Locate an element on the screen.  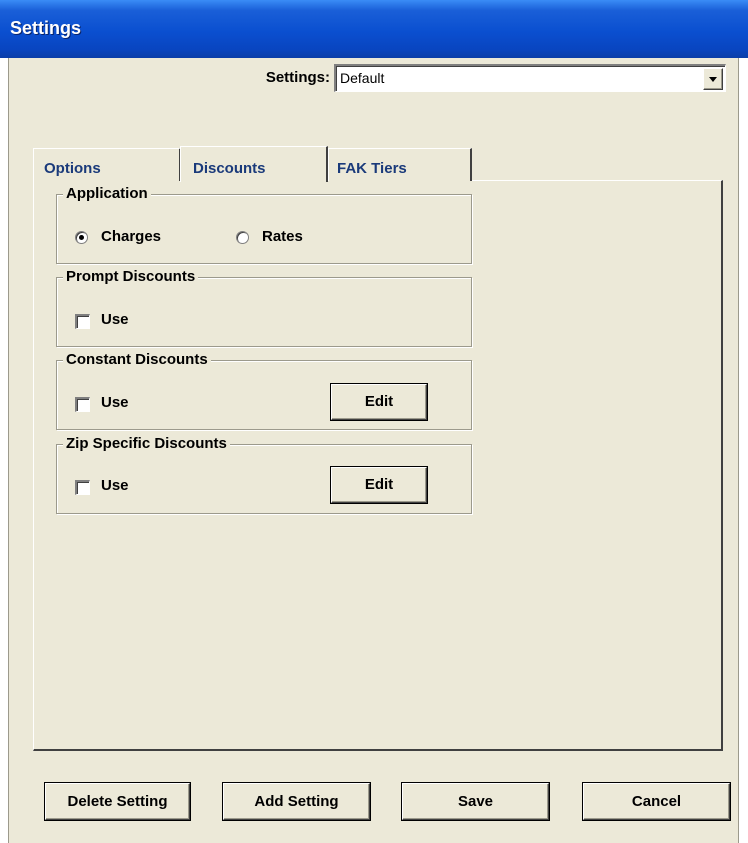
rates-label: Rates is located at coordinates (282, 236).